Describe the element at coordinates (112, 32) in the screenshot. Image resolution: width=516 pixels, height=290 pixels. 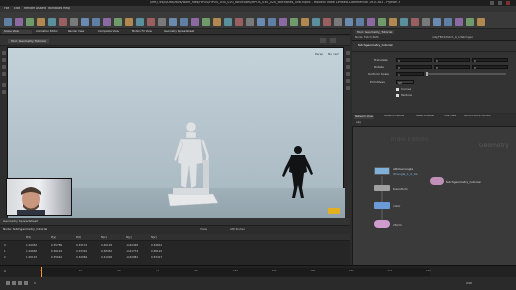
I see `tab-composite-view: Composite View` at that location.